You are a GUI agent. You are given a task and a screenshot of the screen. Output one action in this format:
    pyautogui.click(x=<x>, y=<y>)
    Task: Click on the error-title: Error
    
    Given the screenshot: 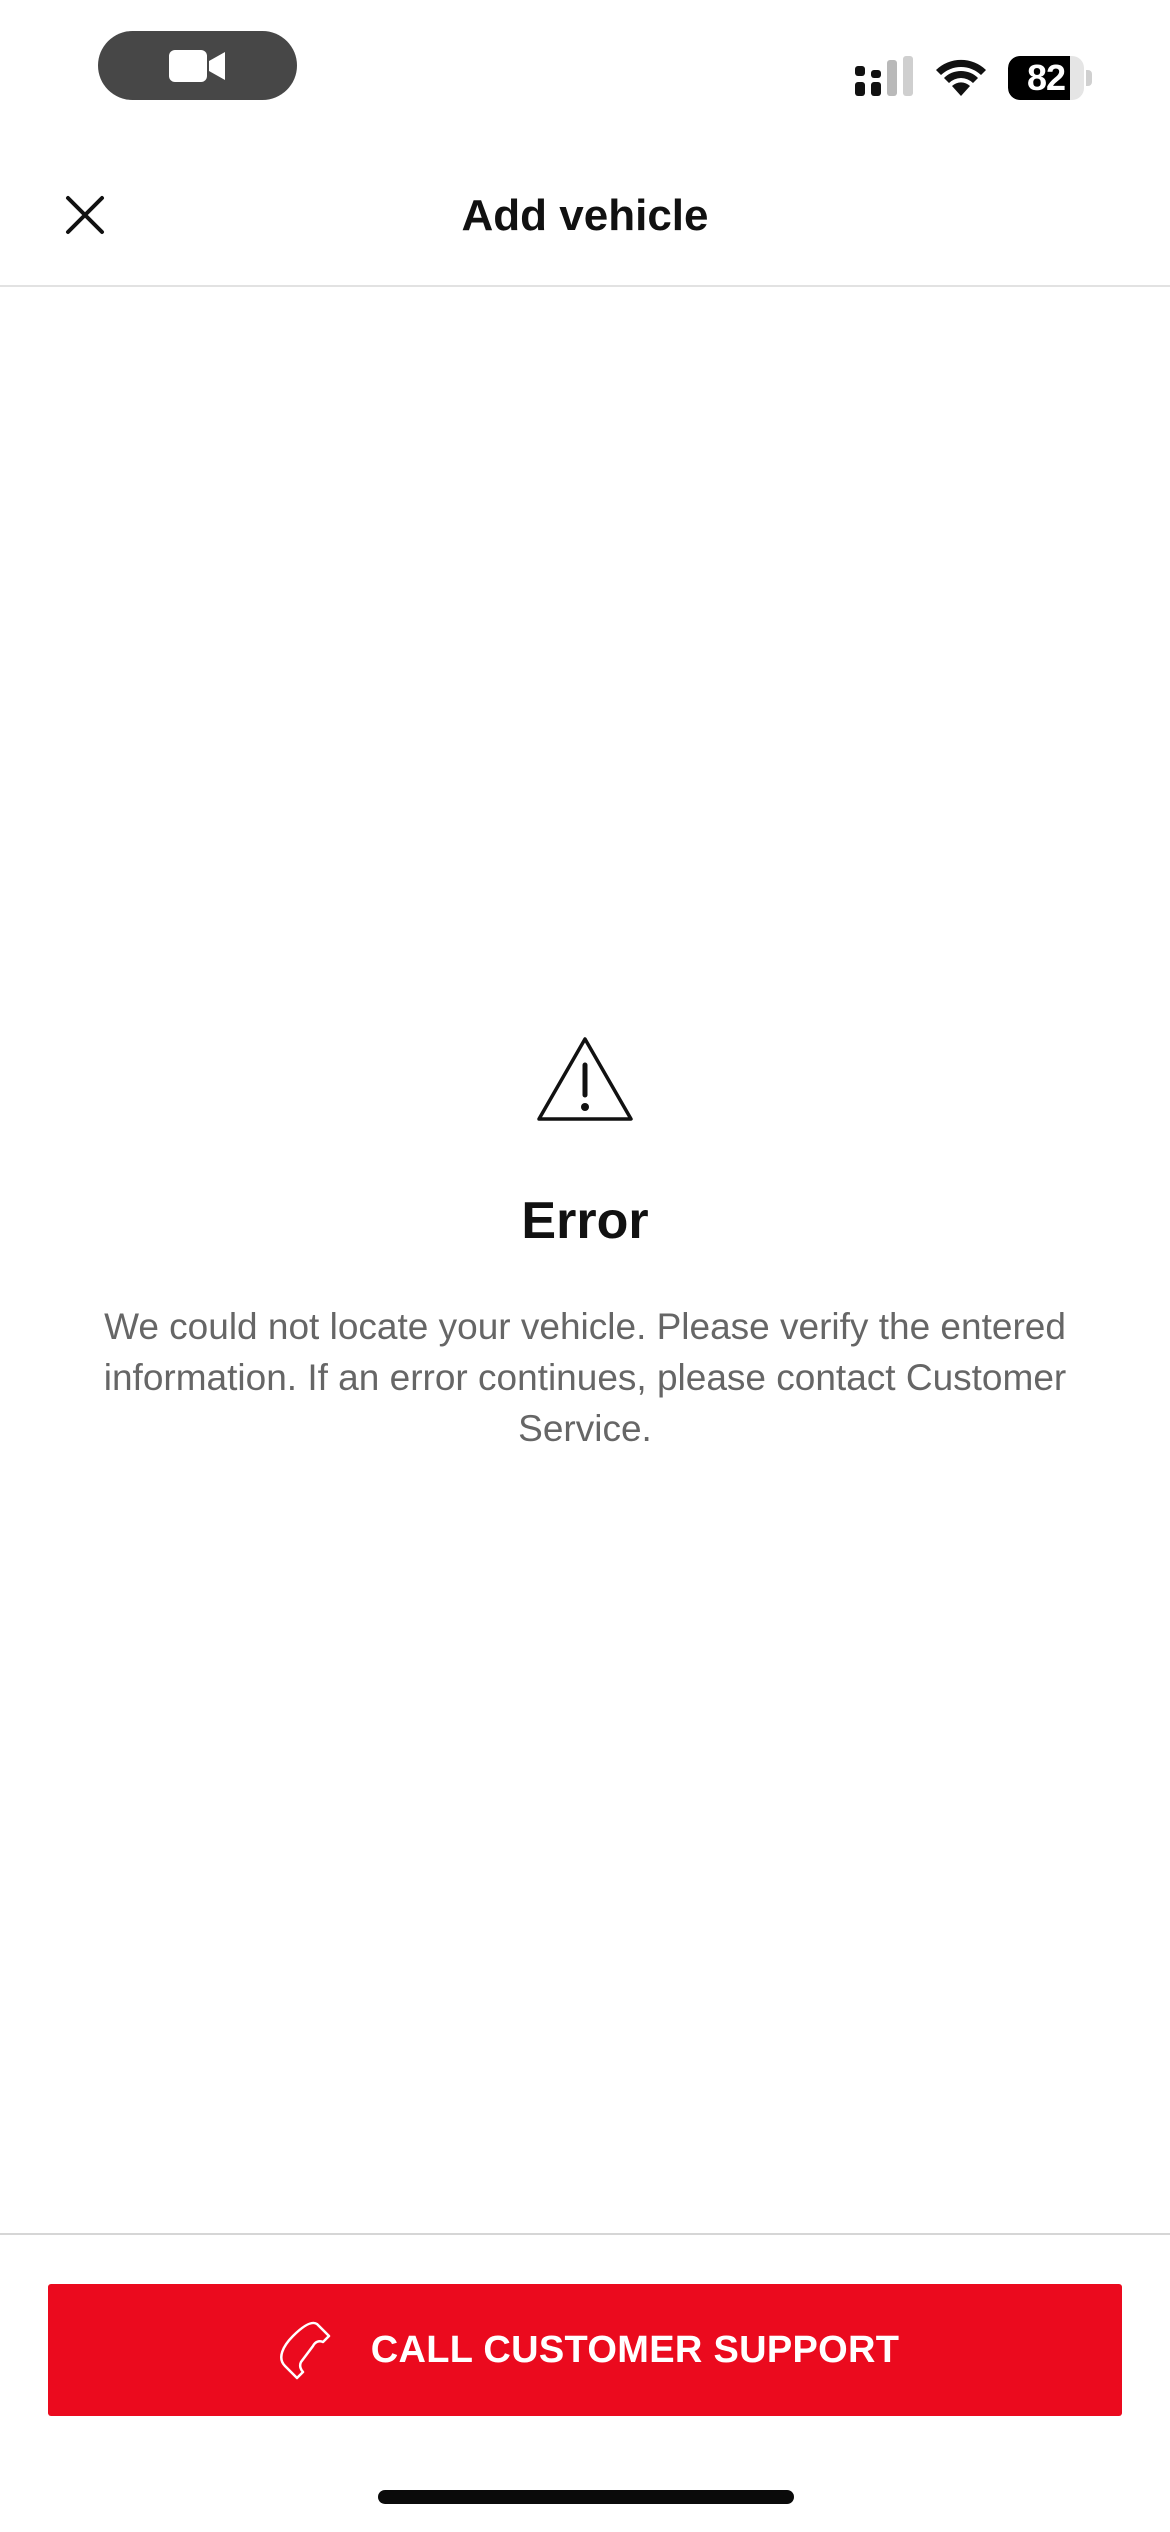 What is the action you would take?
    pyautogui.click(x=585, y=1221)
    